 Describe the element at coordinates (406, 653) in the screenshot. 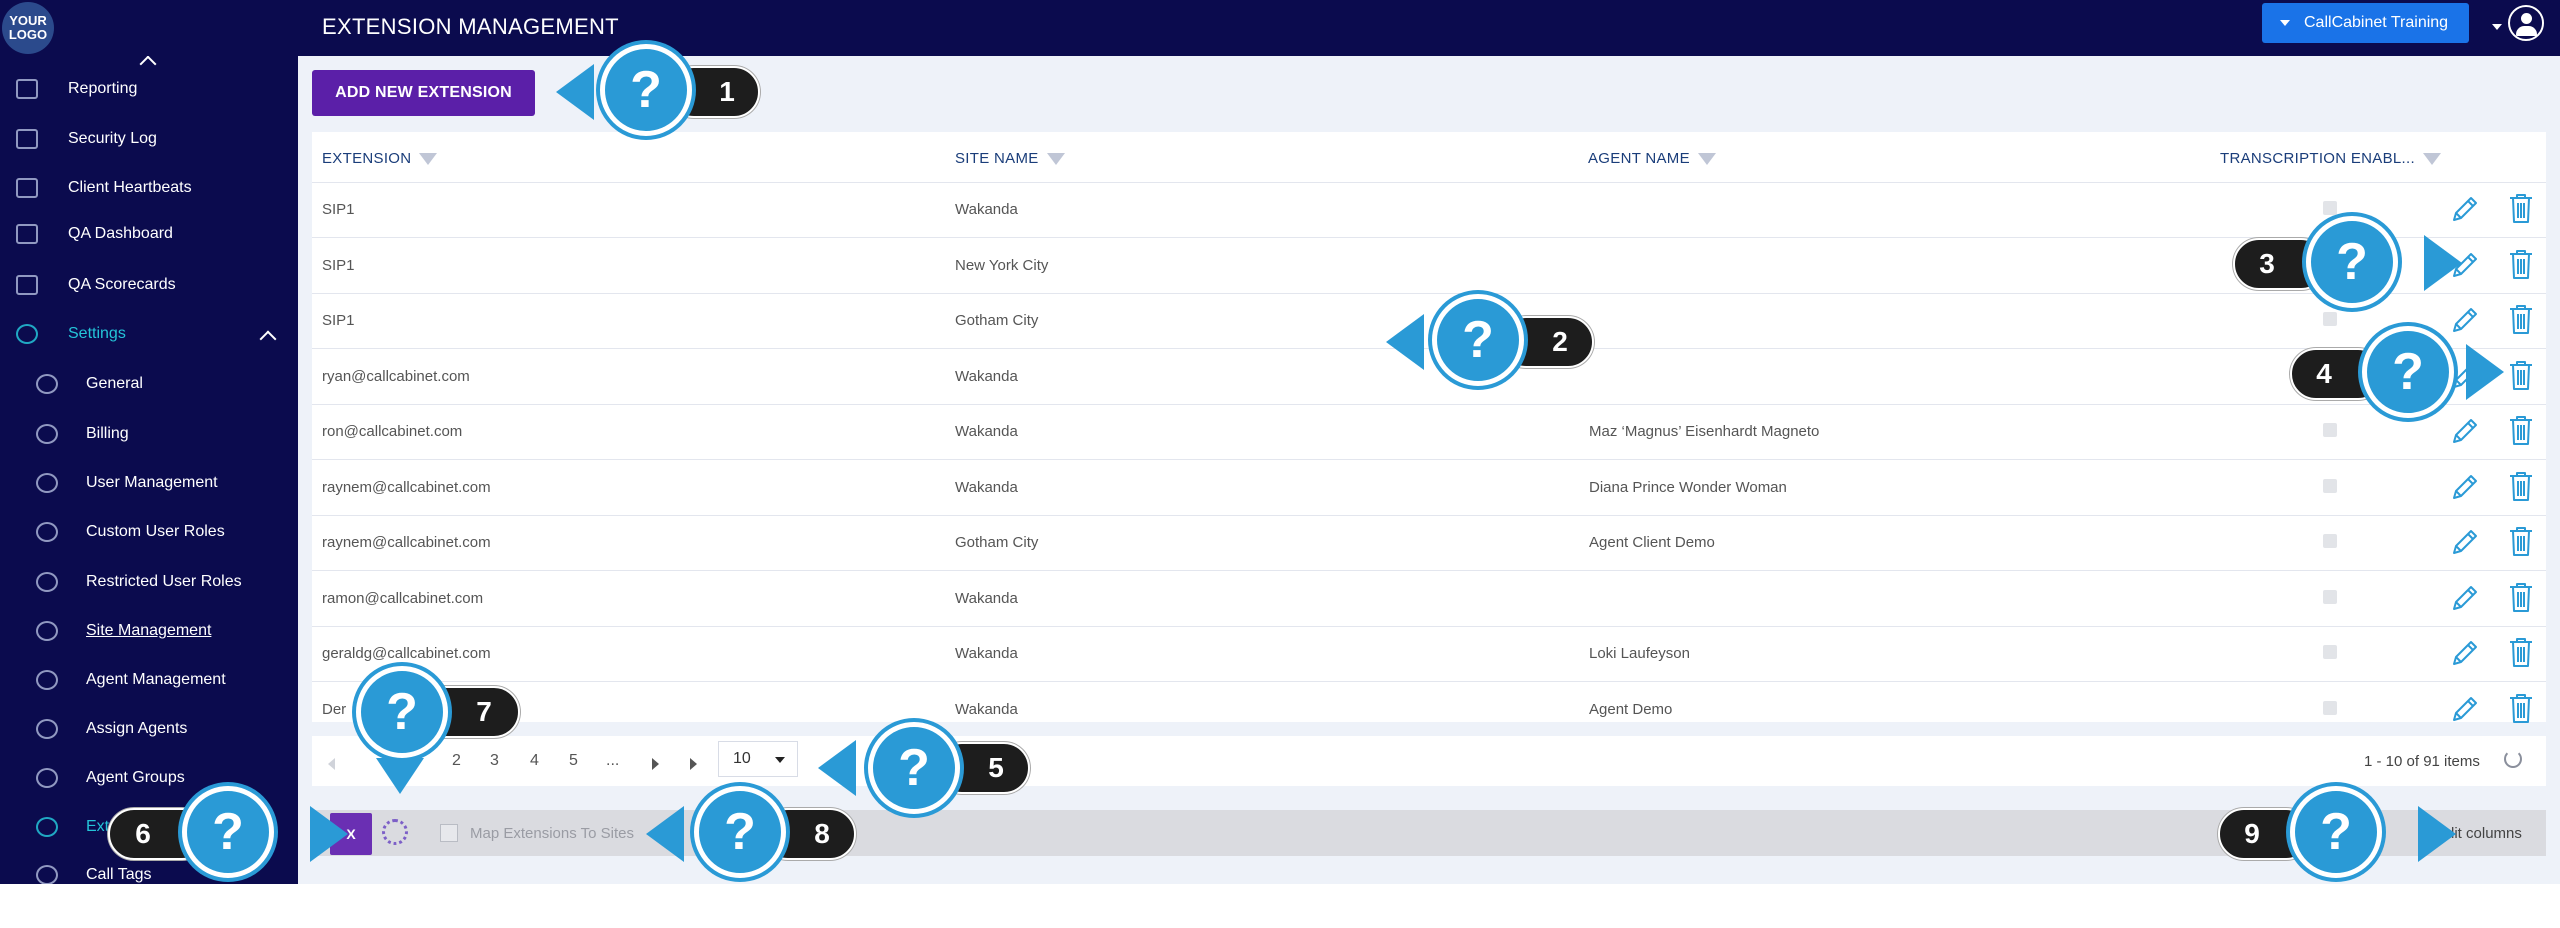

I see `table-cell-extension: geraldg@callcabinet.com` at that location.